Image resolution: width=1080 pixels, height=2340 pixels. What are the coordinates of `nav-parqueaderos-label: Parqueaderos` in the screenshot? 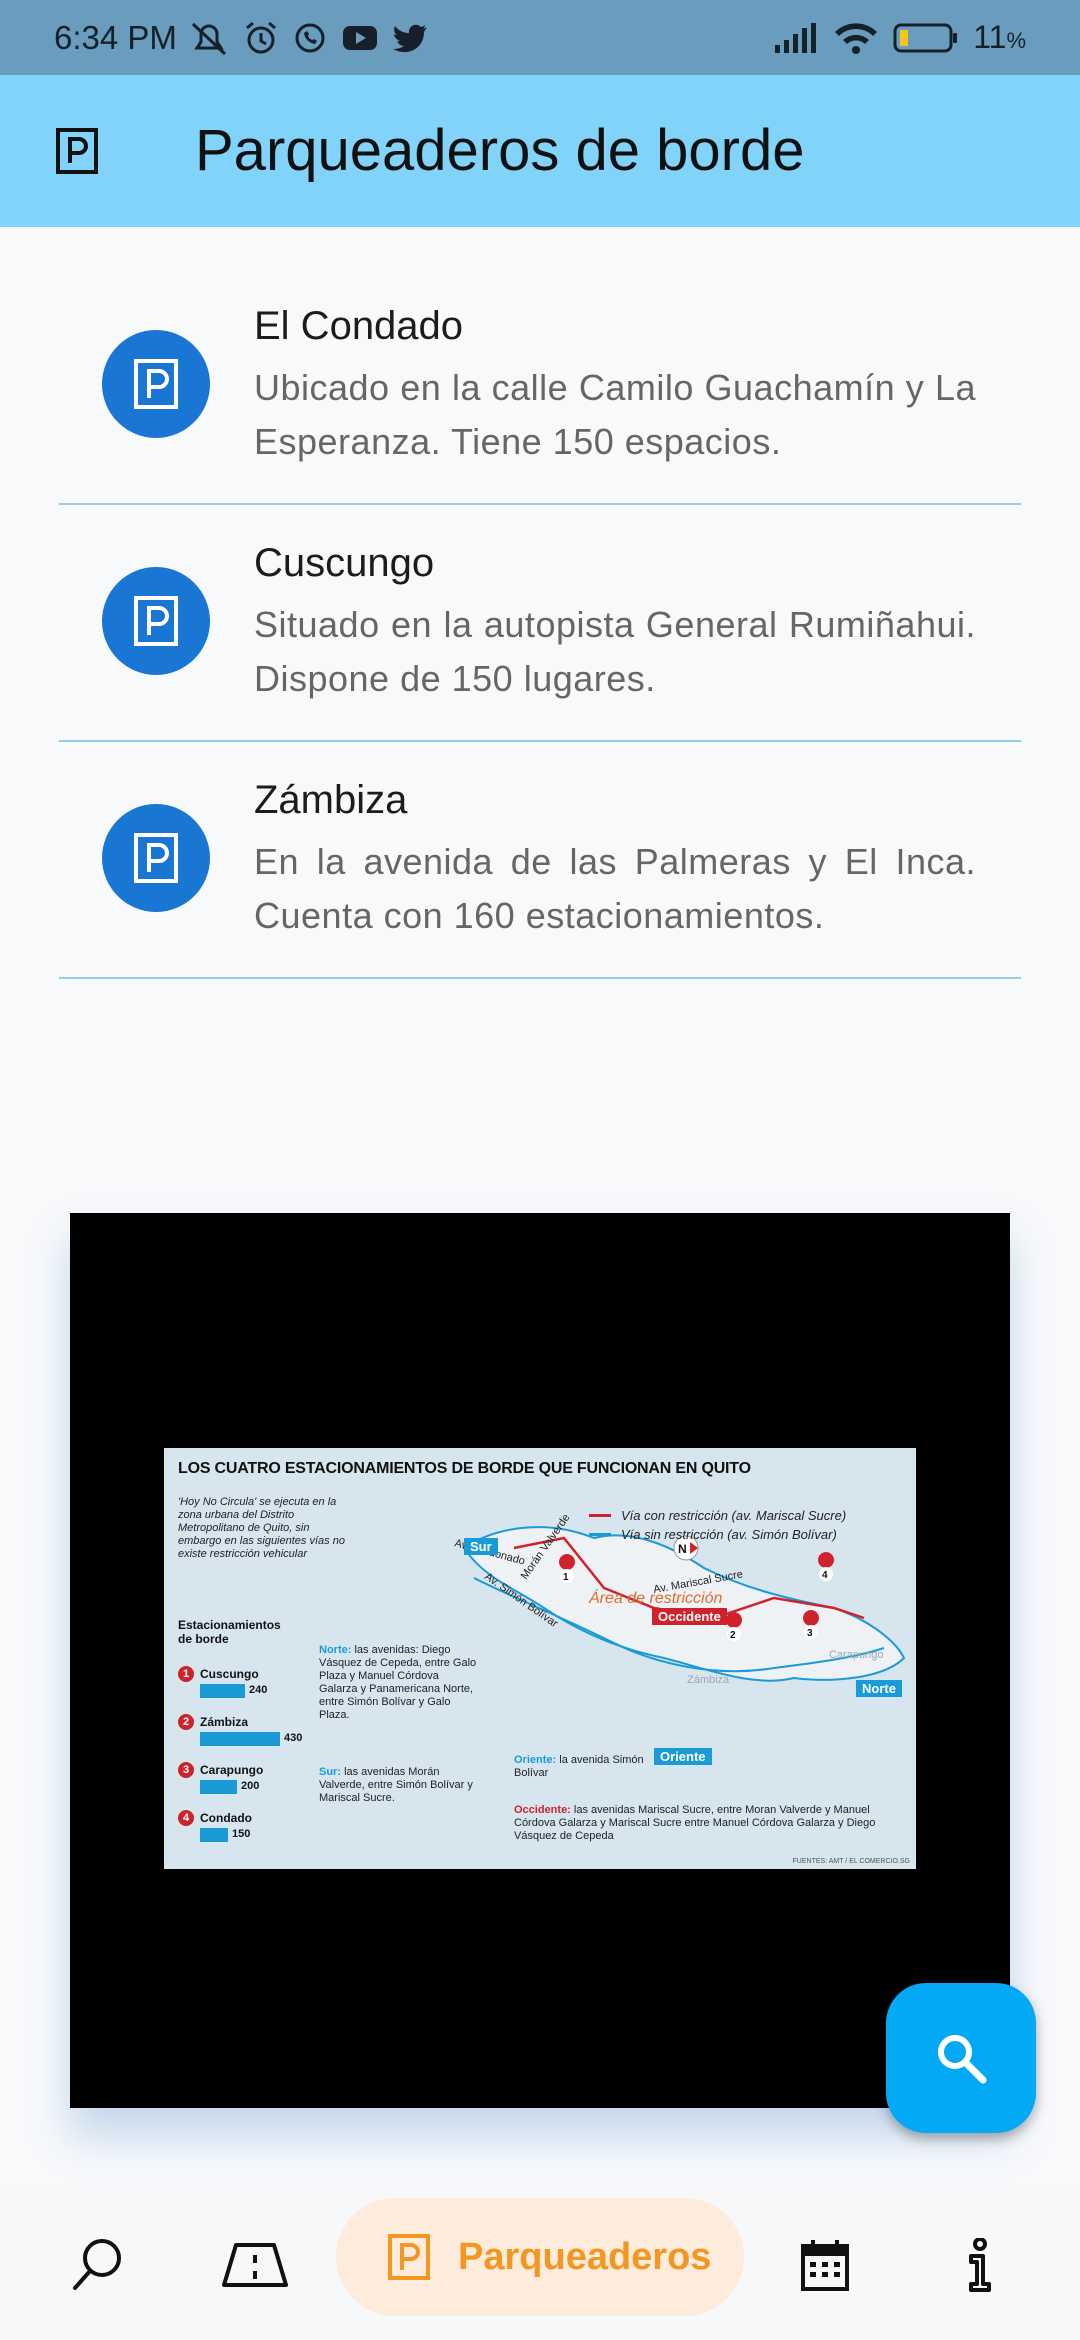 It's located at (585, 2256).